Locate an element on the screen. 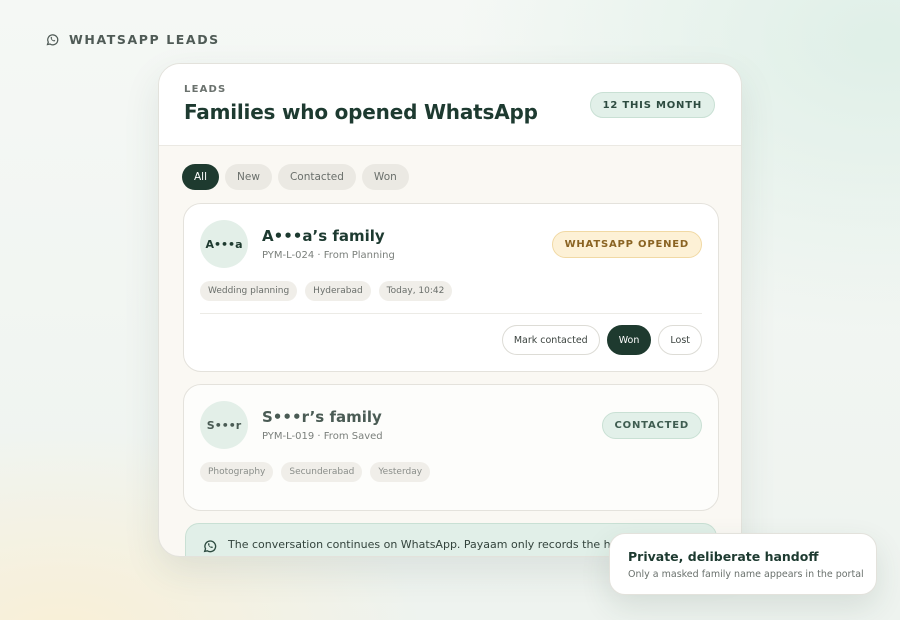 Image resolution: width=900 pixels, height=620 pixels. lead-name: S•••r’s family is located at coordinates (322, 417).